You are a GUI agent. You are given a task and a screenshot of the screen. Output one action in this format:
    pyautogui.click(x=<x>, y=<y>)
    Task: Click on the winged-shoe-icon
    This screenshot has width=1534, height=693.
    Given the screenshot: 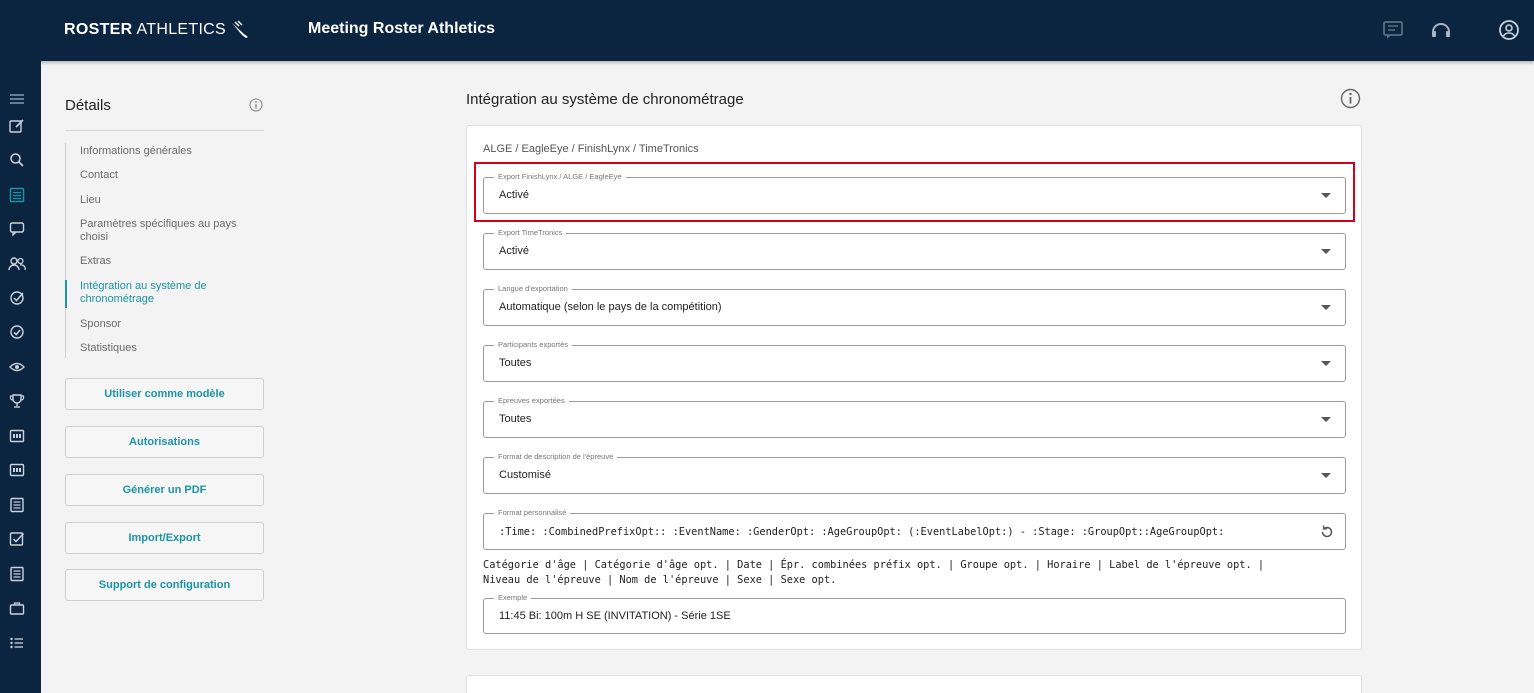 What is the action you would take?
    pyautogui.click(x=240, y=29)
    